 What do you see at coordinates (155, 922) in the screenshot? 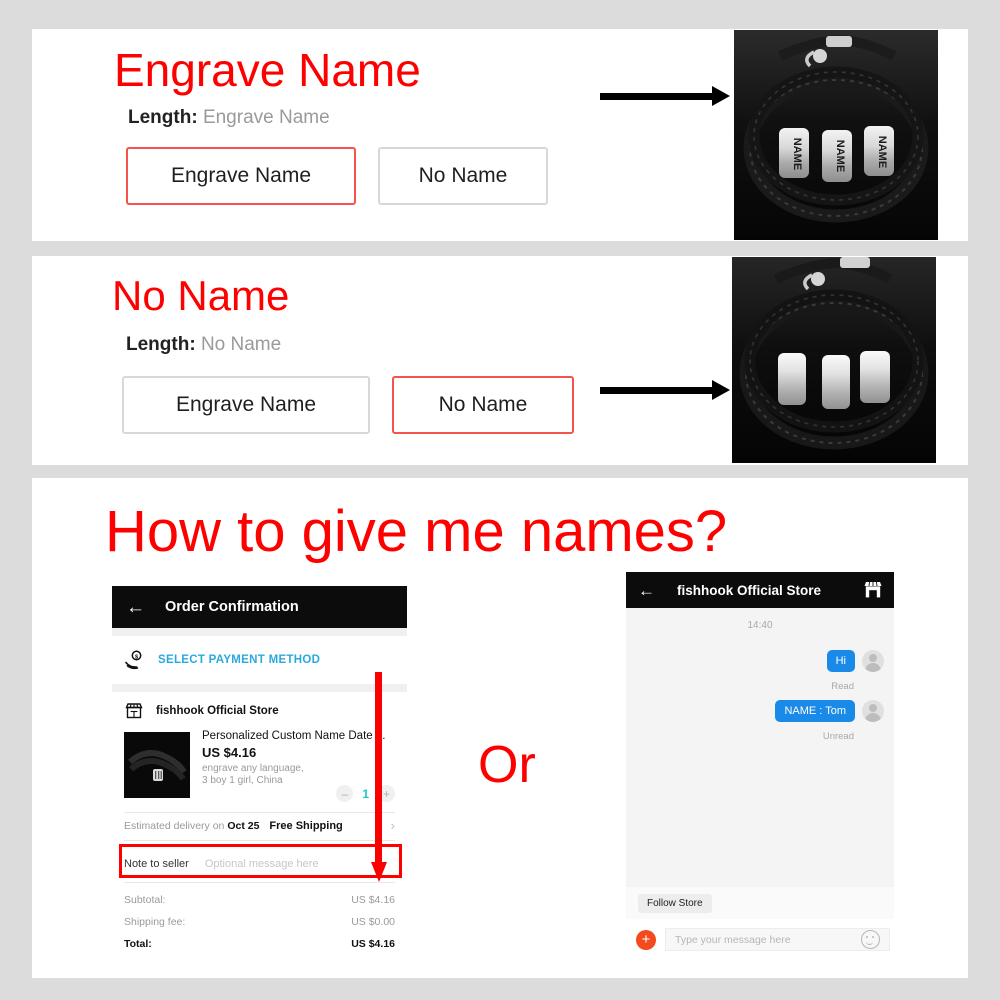
I see `summary-label: Shipping fee:` at bounding box center [155, 922].